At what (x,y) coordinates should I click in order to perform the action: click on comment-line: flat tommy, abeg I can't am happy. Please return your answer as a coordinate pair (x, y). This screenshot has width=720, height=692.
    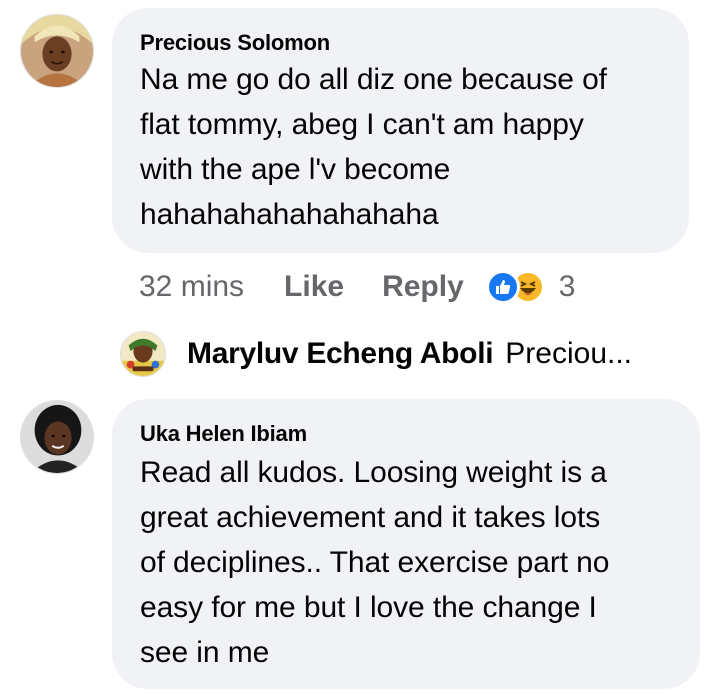
    Looking at the image, I should click on (362, 124).